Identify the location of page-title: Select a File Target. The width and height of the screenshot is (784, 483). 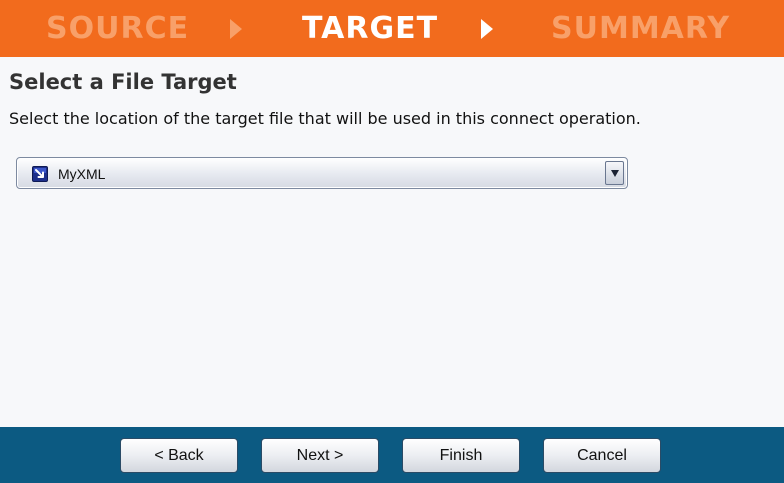
(123, 82).